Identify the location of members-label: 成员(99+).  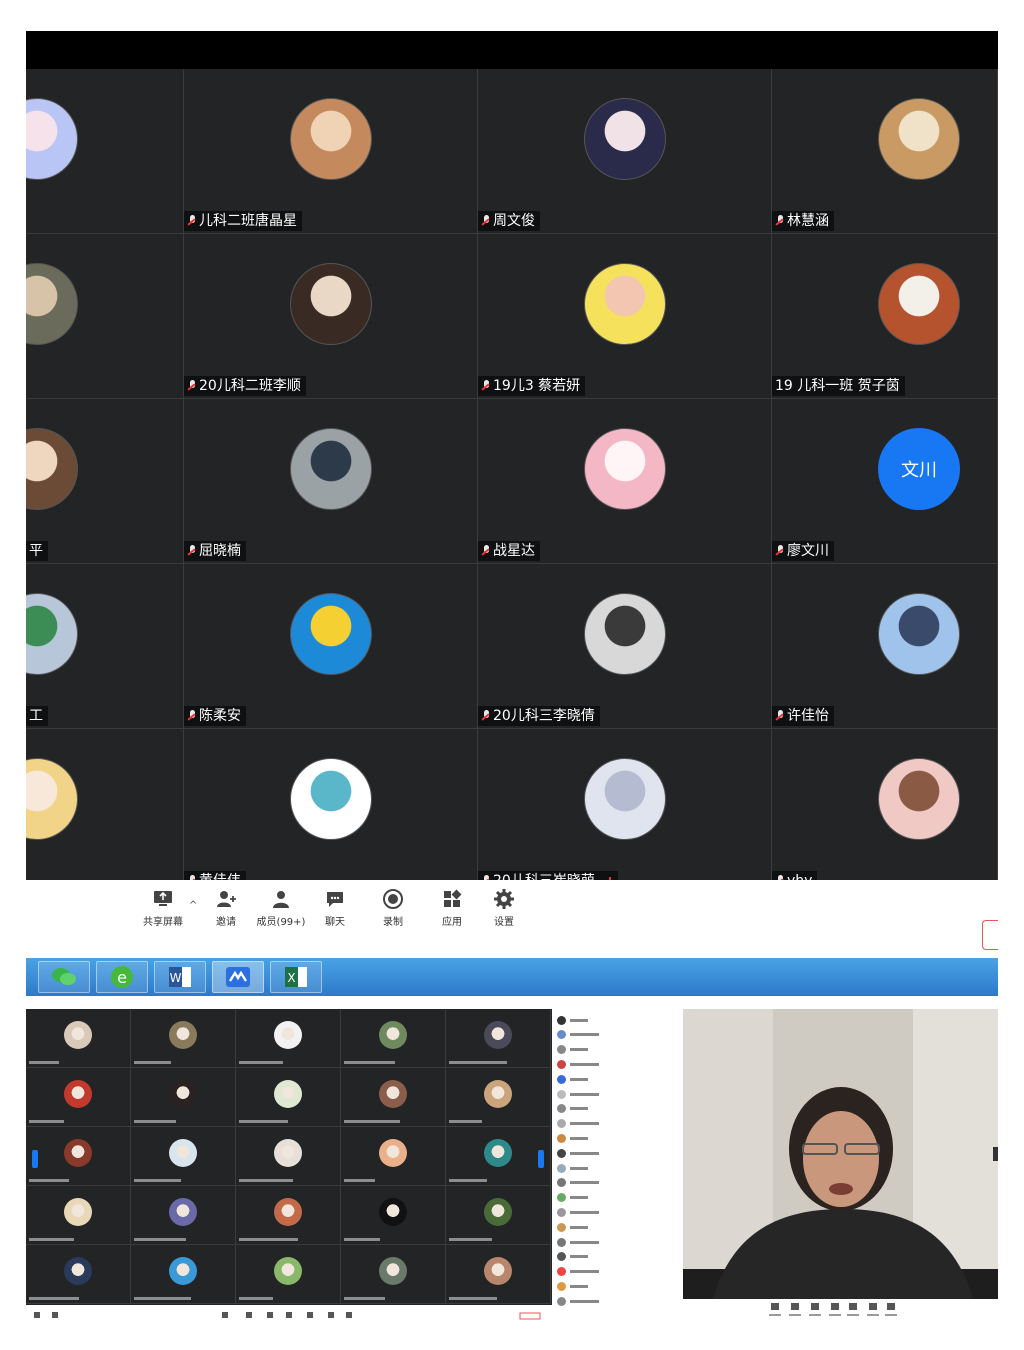
(281, 922).